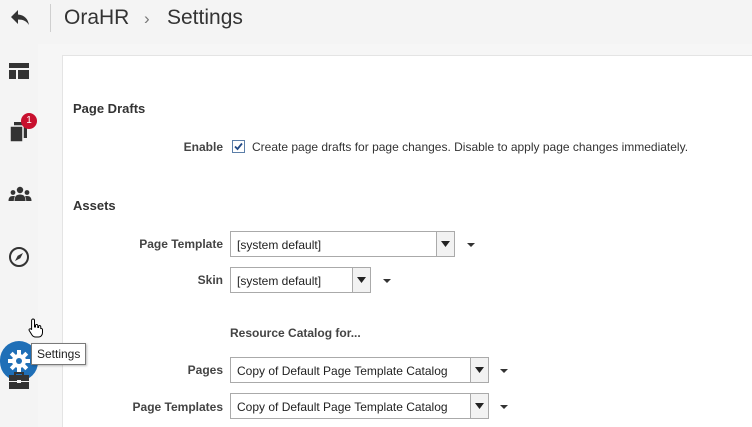 The height and width of the screenshot is (427, 752). I want to click on enable-drafts-checkbox, so click(238, 146).